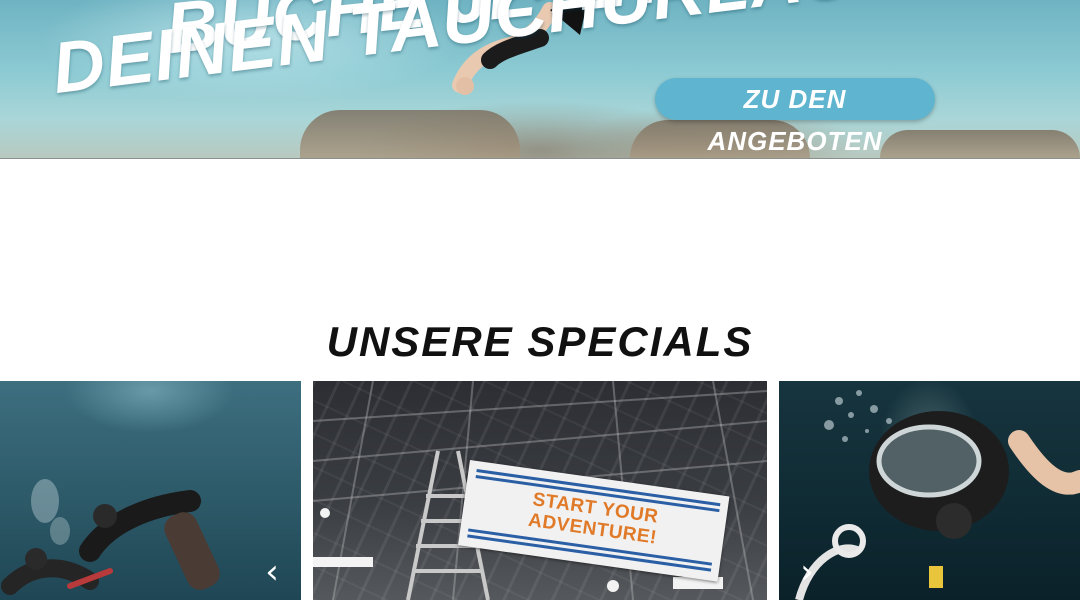  I want to click on divers-image, so click(110, 537).